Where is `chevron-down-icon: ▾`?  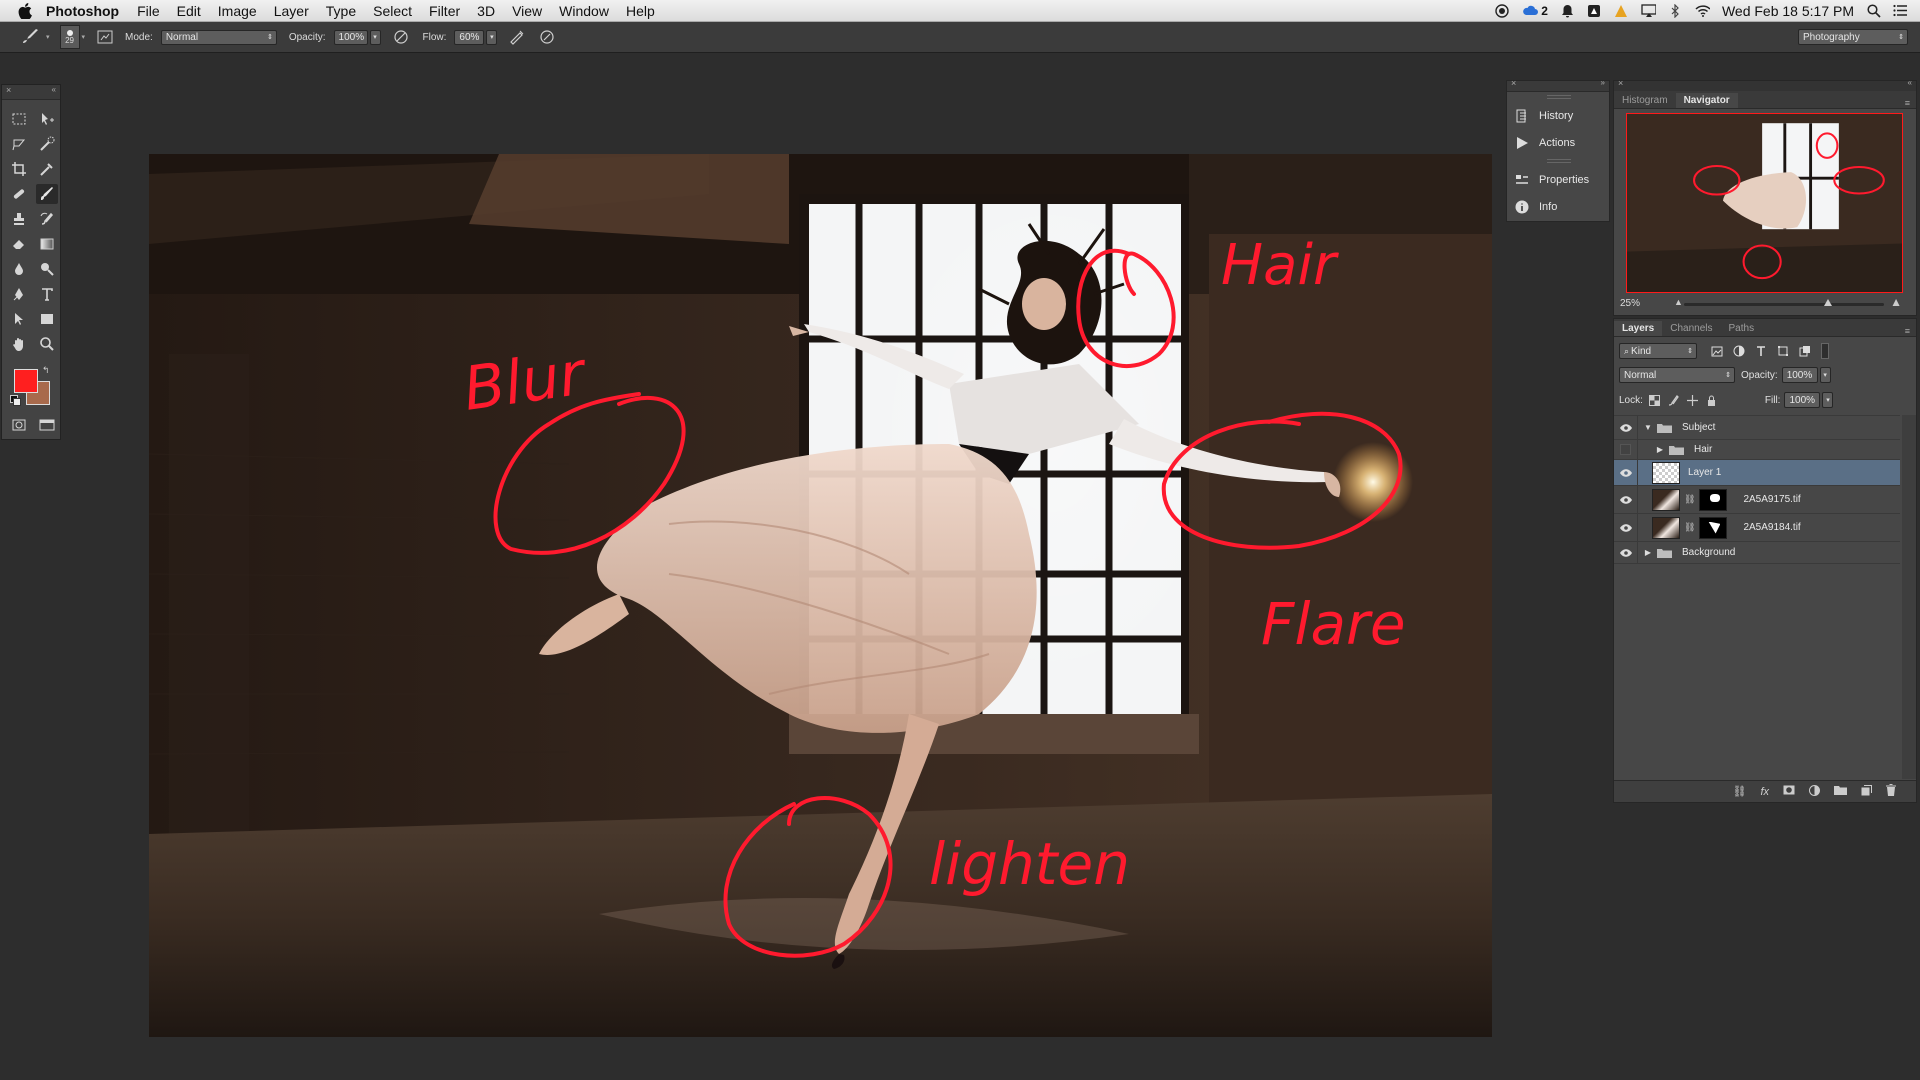
chevron-down-icon: ▾ is located at coordinates (84, 37).